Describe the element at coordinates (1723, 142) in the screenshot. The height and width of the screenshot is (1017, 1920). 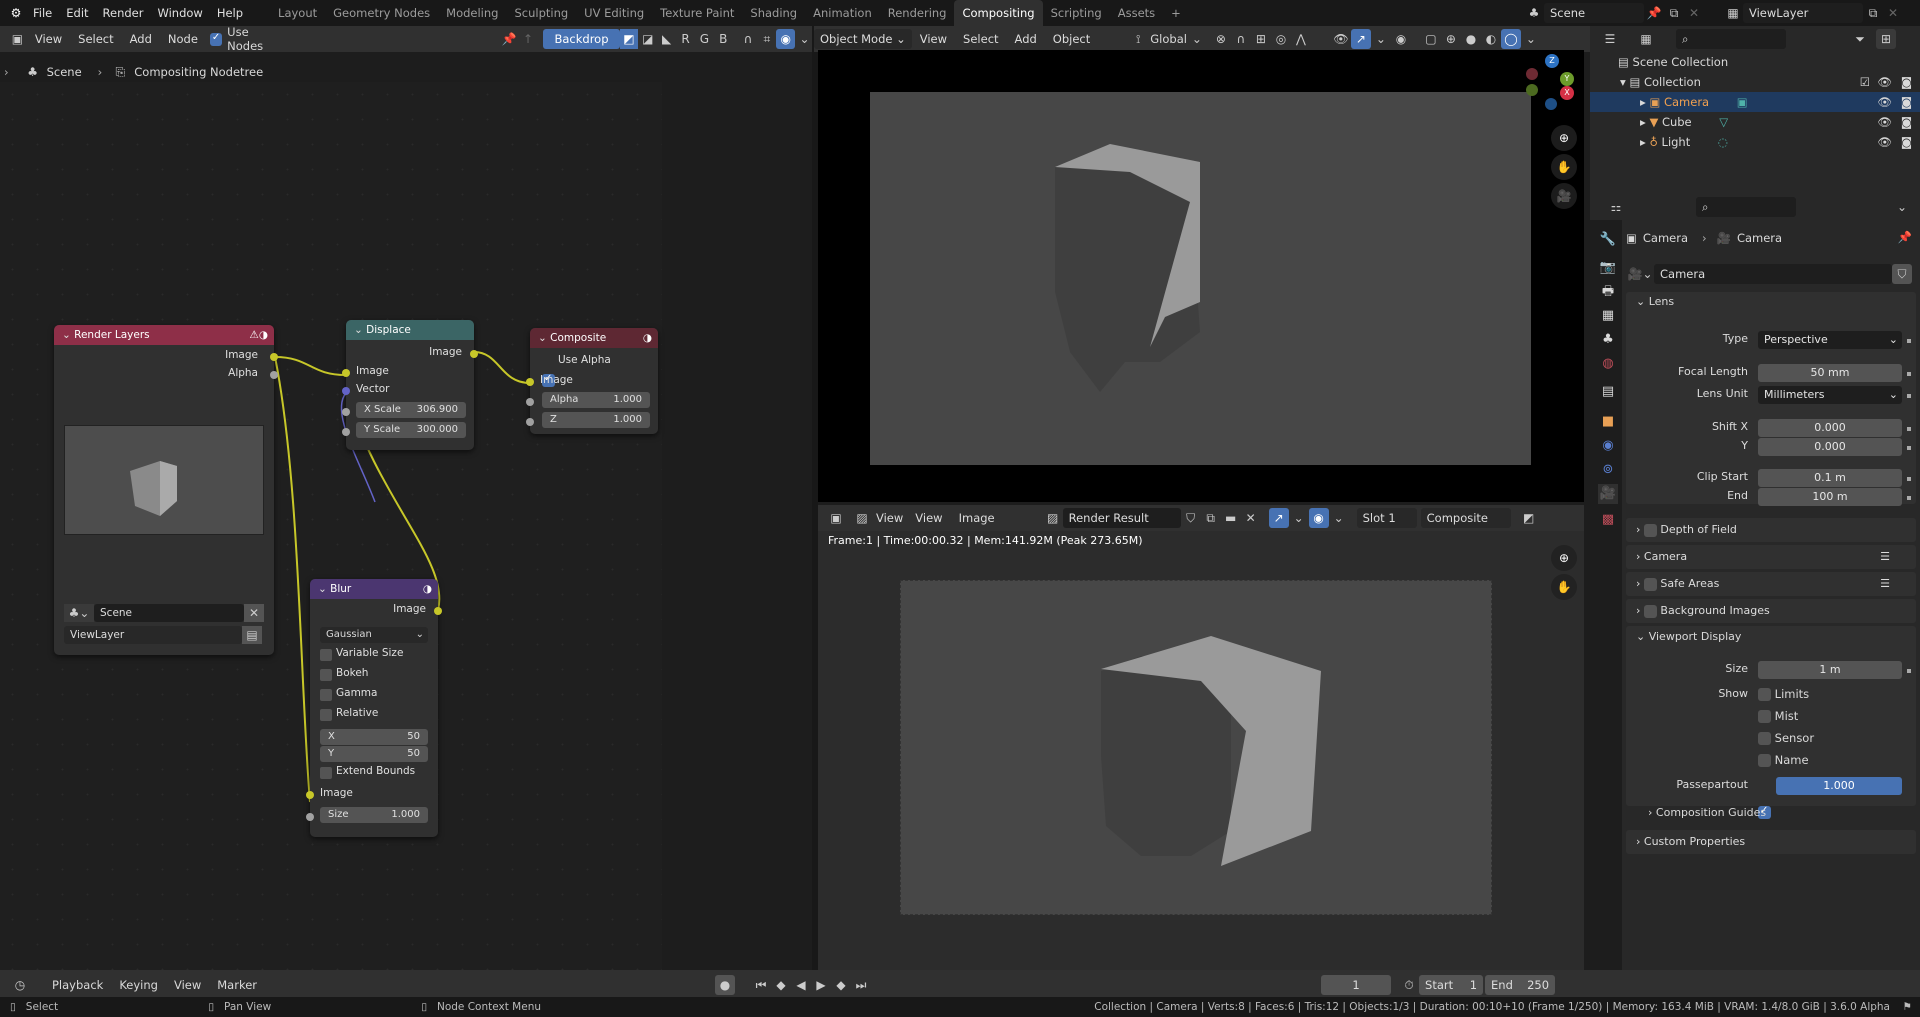
I see `light-data-icon: ◌` at that location.